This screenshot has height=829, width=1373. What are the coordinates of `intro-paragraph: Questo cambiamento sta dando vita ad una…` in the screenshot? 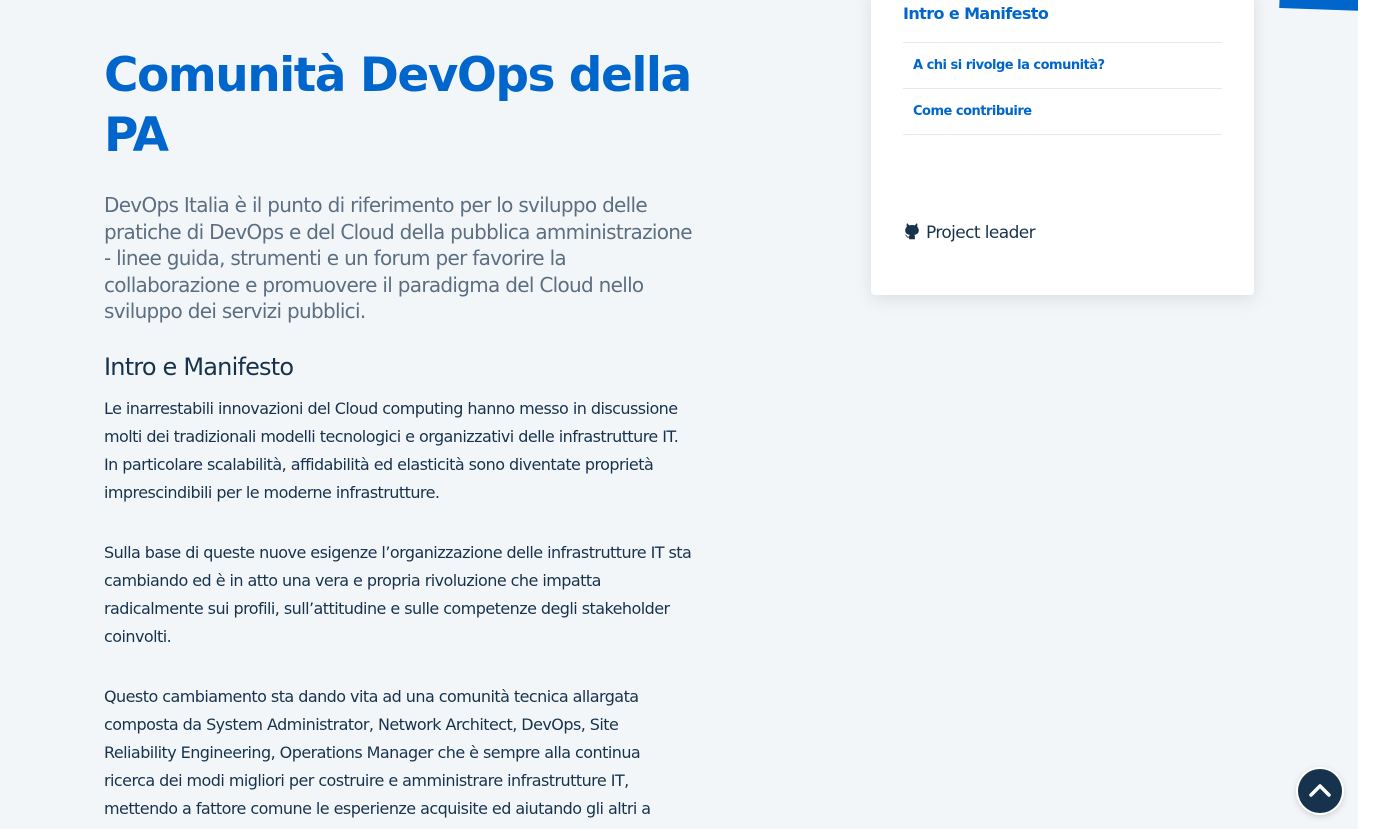 It's located at (377, 752).